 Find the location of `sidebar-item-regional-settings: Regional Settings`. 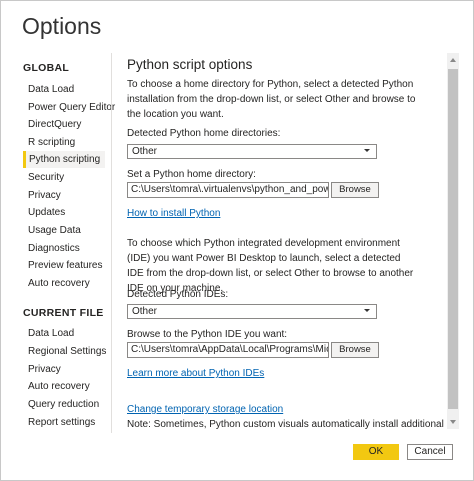

sidebar-item-regional-settings: Regional Settings is located at coordinates (64, 351).